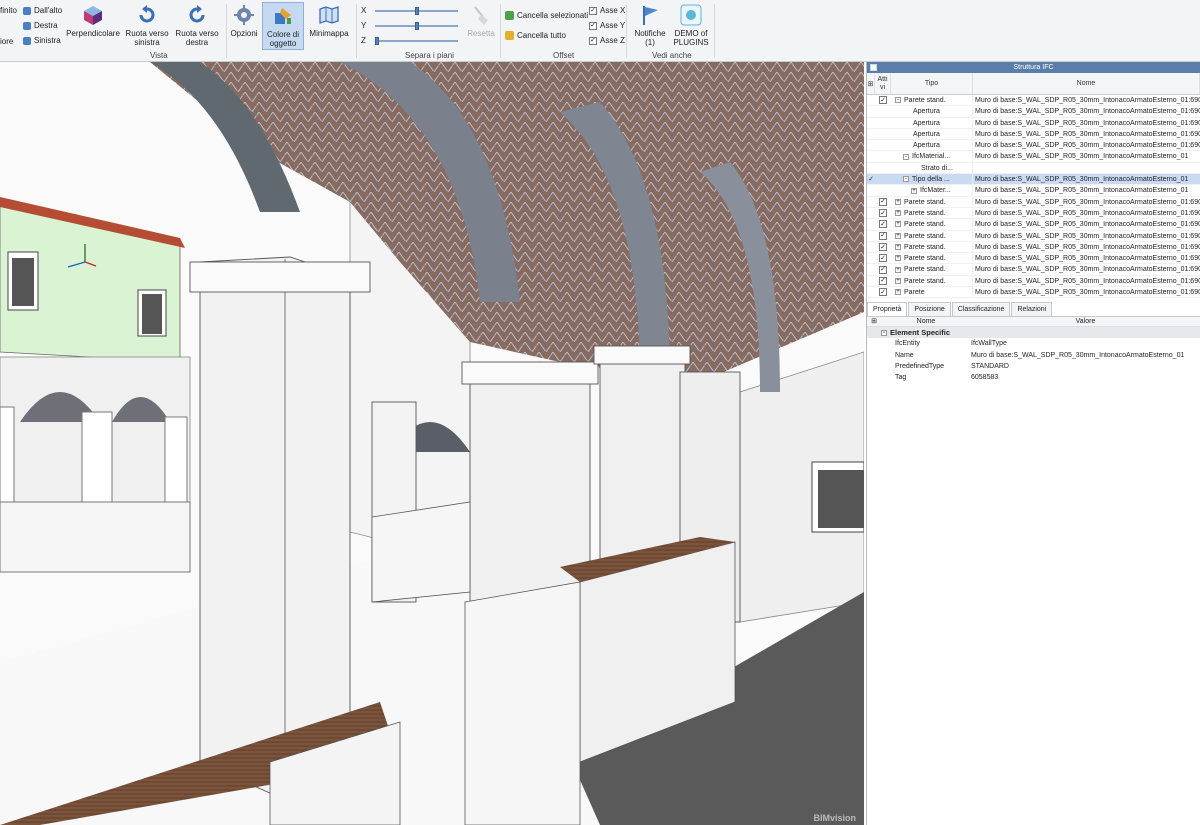 The image size is (1200, 825). I want to click on clear-selected-button: Cancella selezionati, so click(546, 15).